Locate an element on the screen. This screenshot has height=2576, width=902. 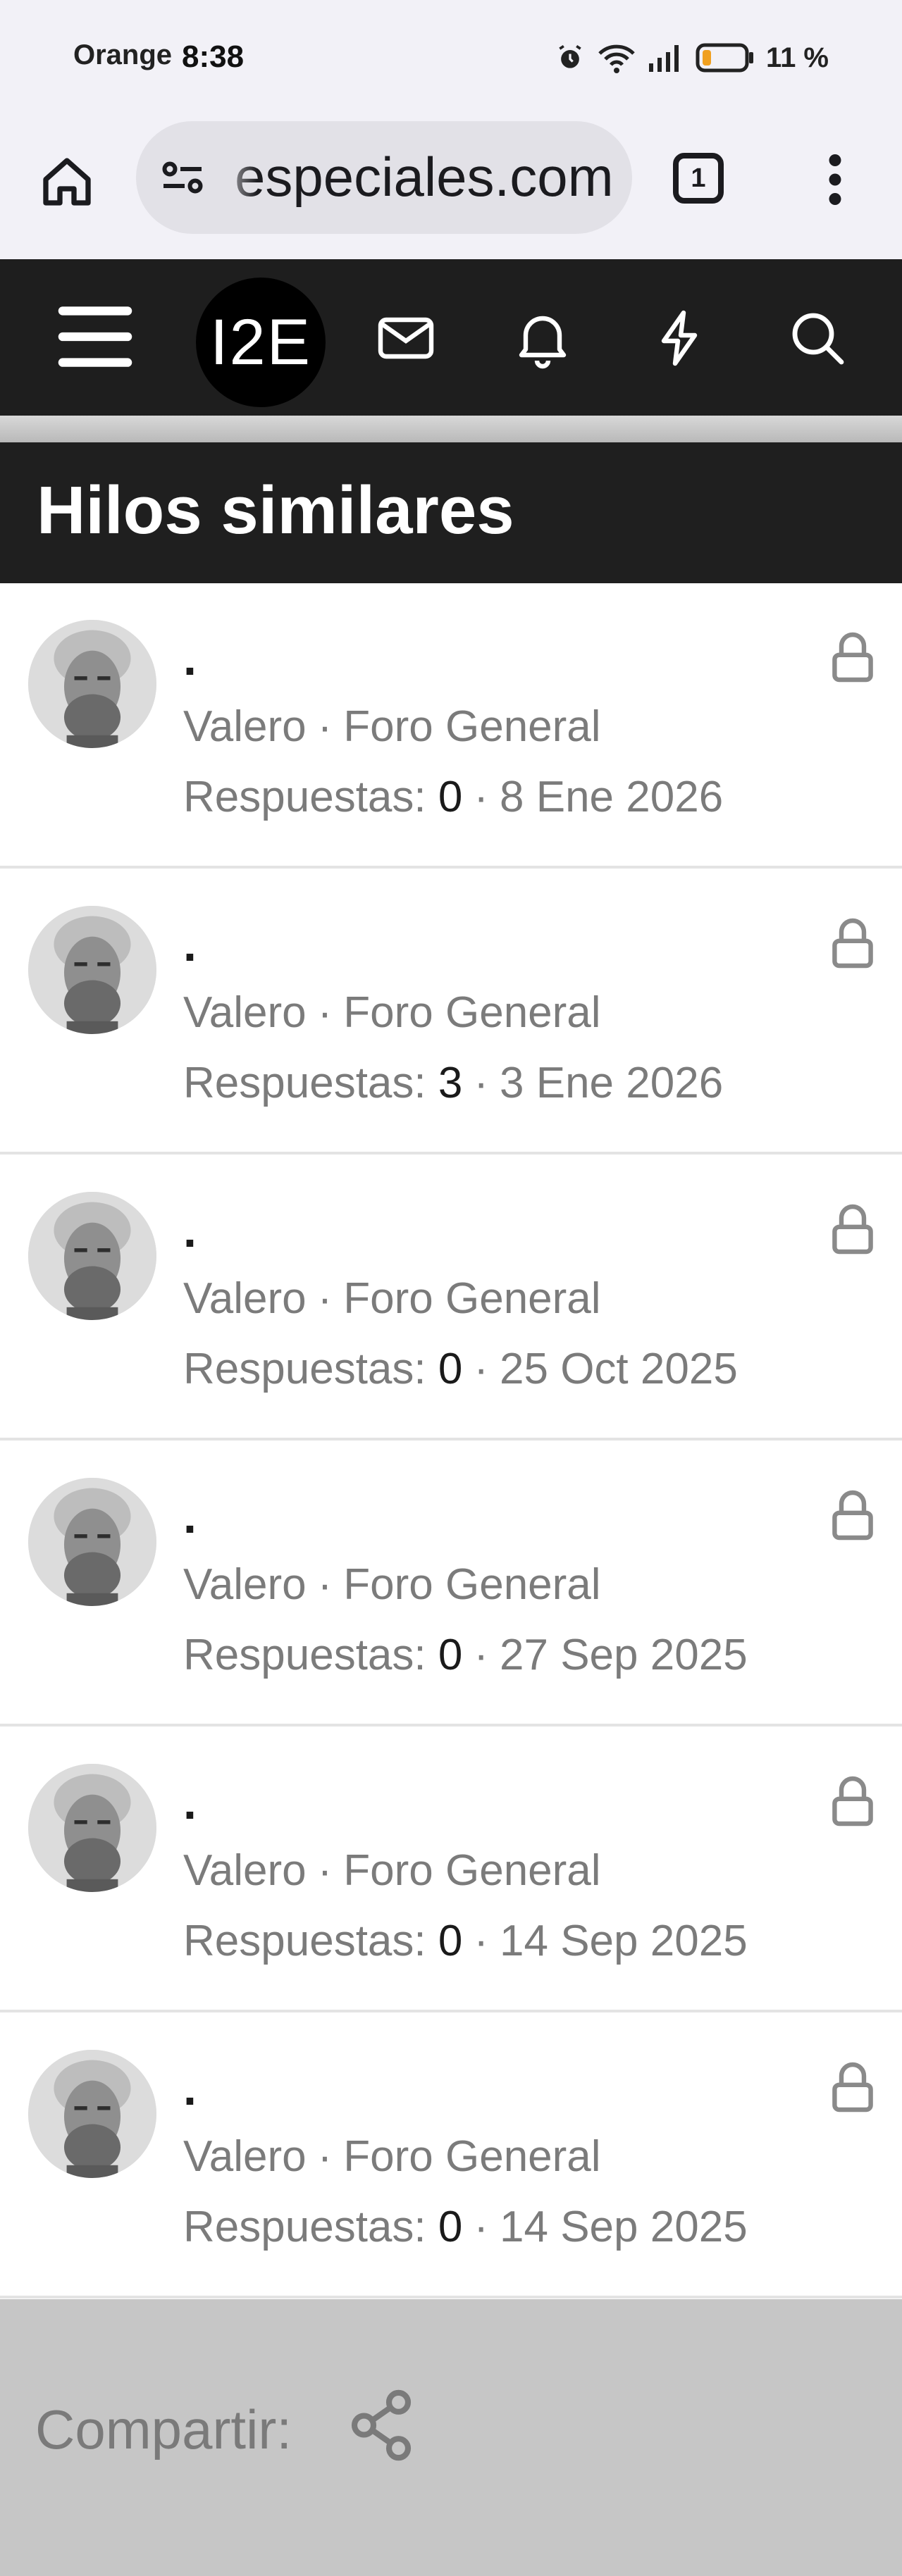
share-section: Compartir: is located at coordinates (451, 2437).